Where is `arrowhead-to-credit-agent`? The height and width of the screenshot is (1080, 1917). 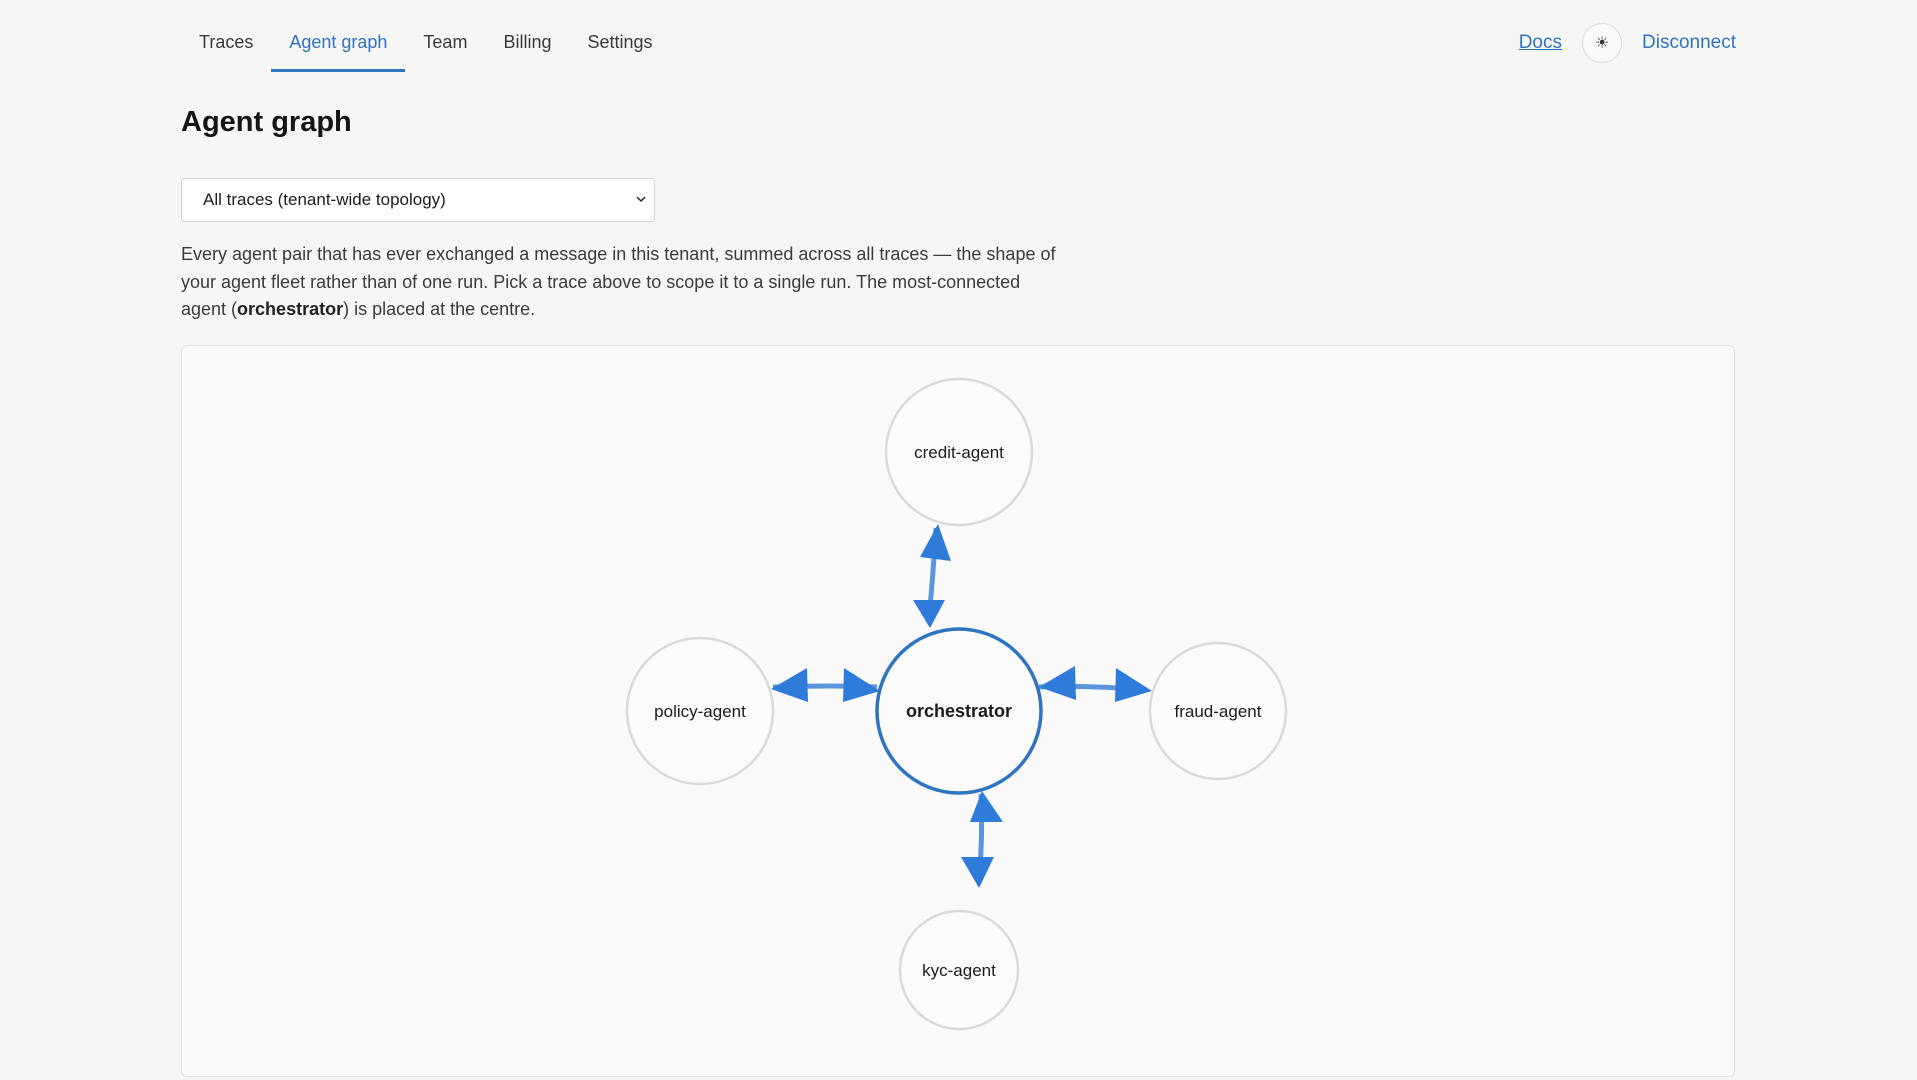
arrowhead-to-credit-agent is located at coordinates (935, 542).